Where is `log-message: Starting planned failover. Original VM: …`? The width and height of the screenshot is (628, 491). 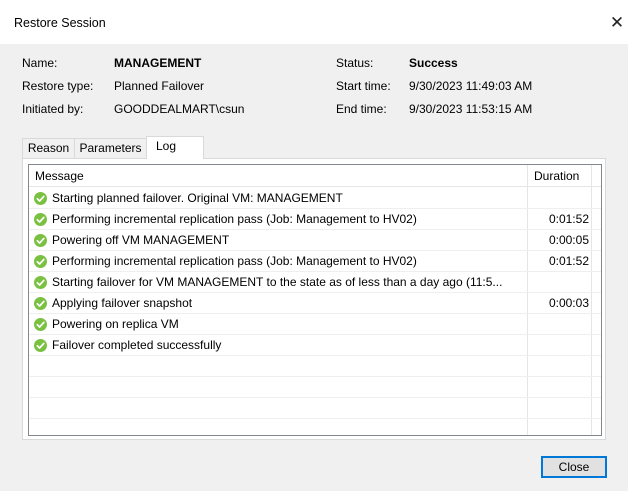
log-message: Starting planned failover. Original VM: … is located at coordinates (197, 198).